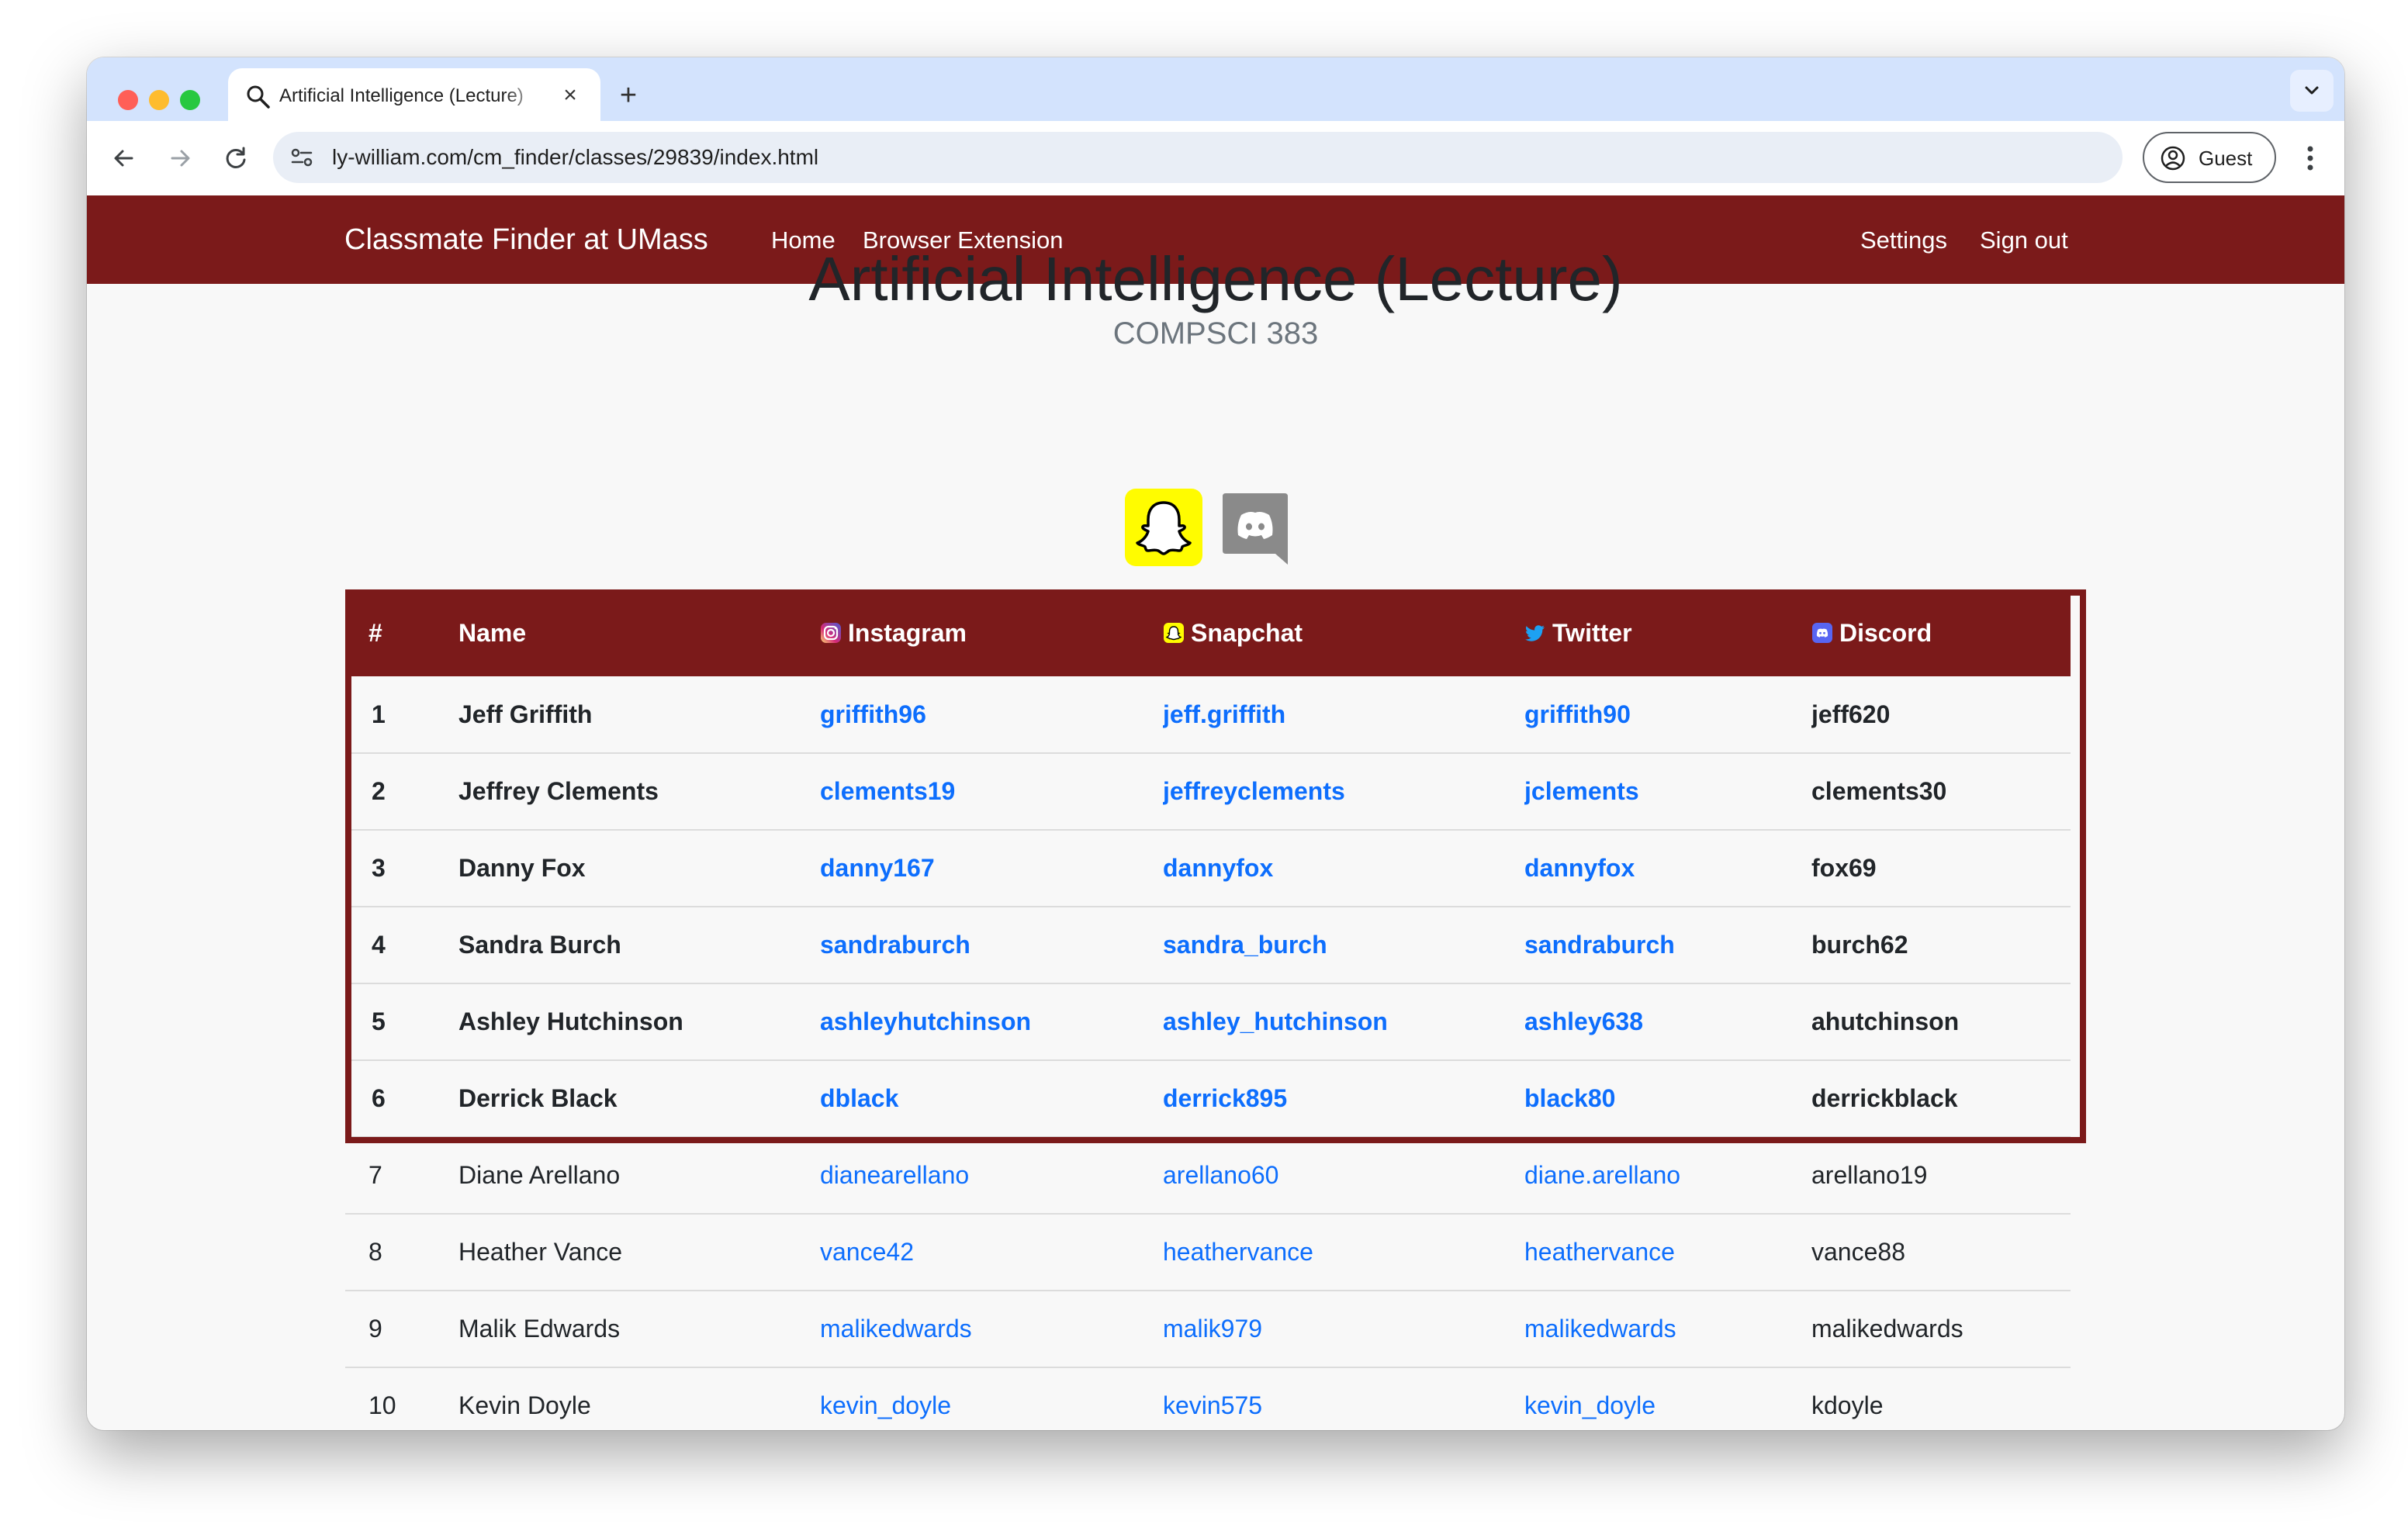 This screenshot has width=2408, height=1531. Describe the element at coordinates (867, 1252) in the screenshot. I see `instagram-handle-link: vance42` at that location.